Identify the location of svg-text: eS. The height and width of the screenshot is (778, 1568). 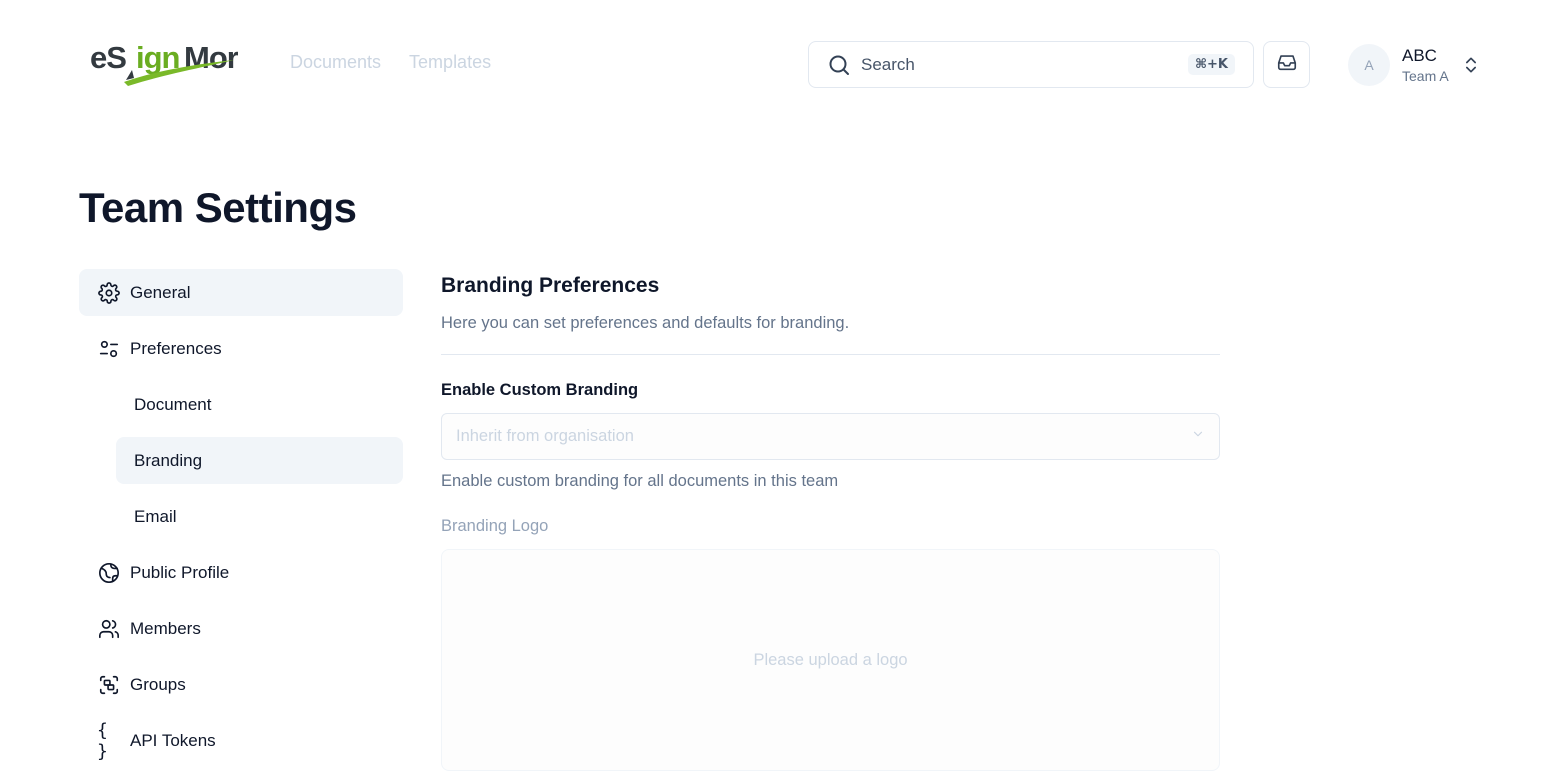
(108, 57).